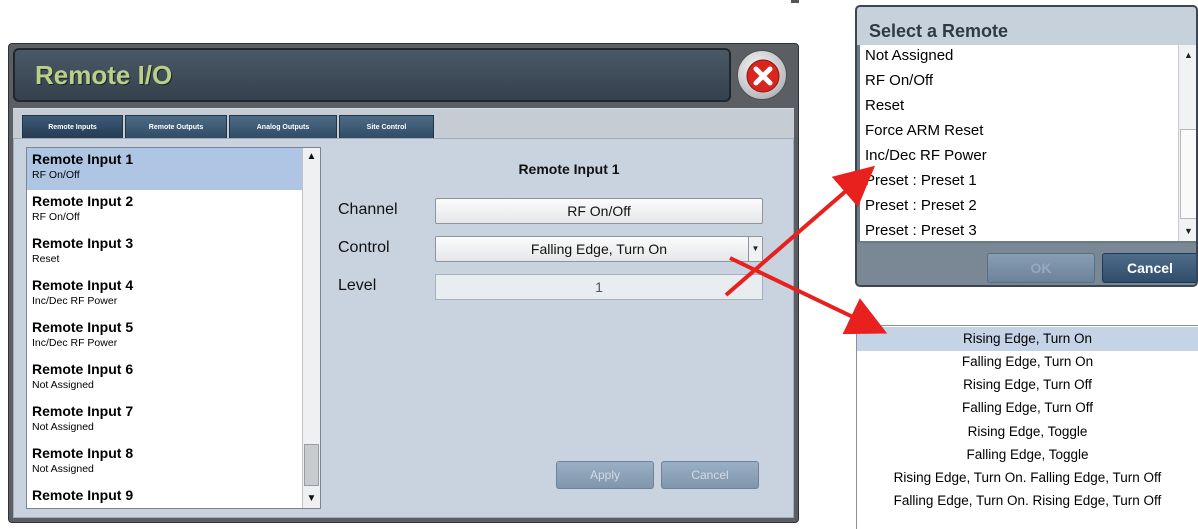  I want to click on list-item-title: Remote Input 7, so click(83, 411).